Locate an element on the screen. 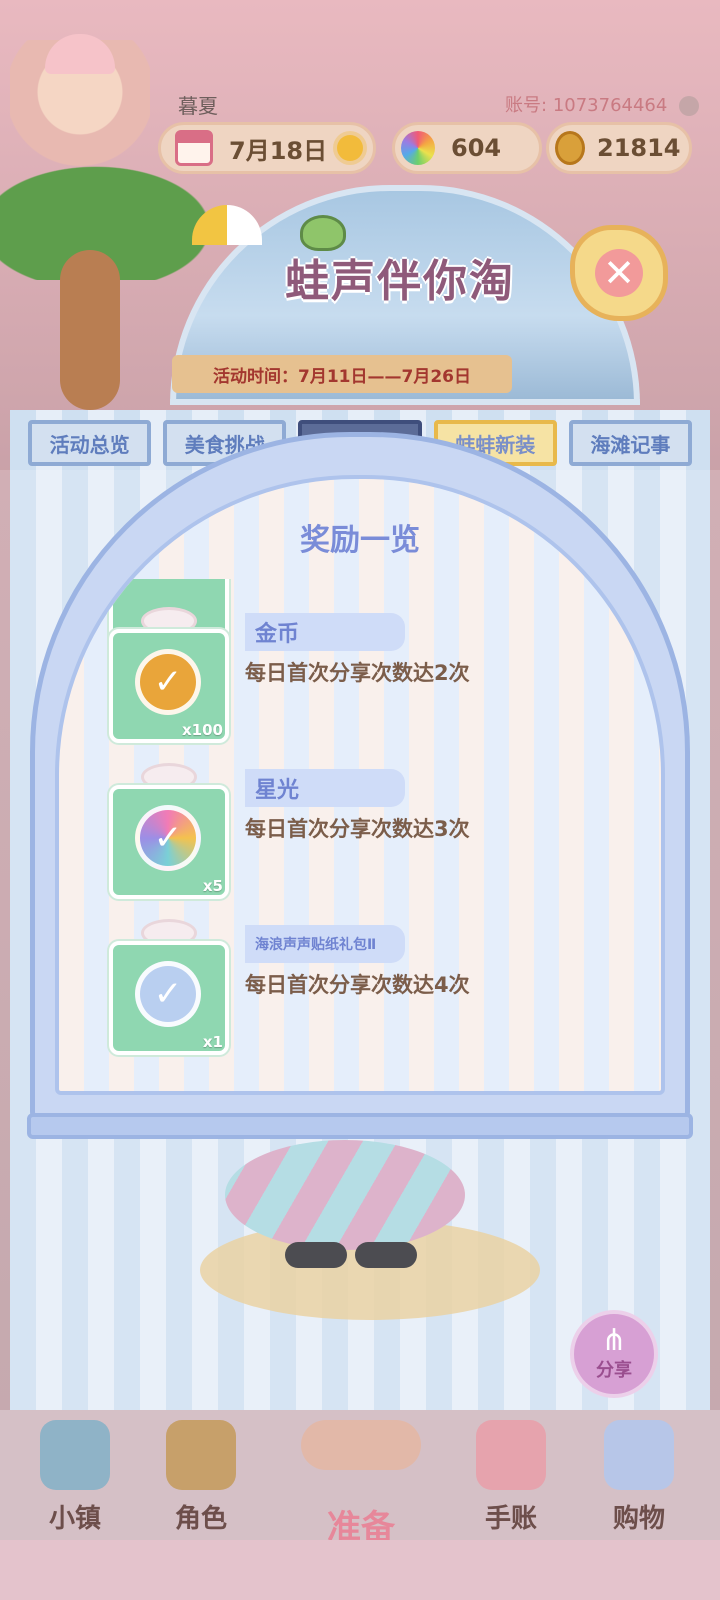 This screenshot has width=720, height=1600. coin-value: 21814 is located at coordinates (639, 148).